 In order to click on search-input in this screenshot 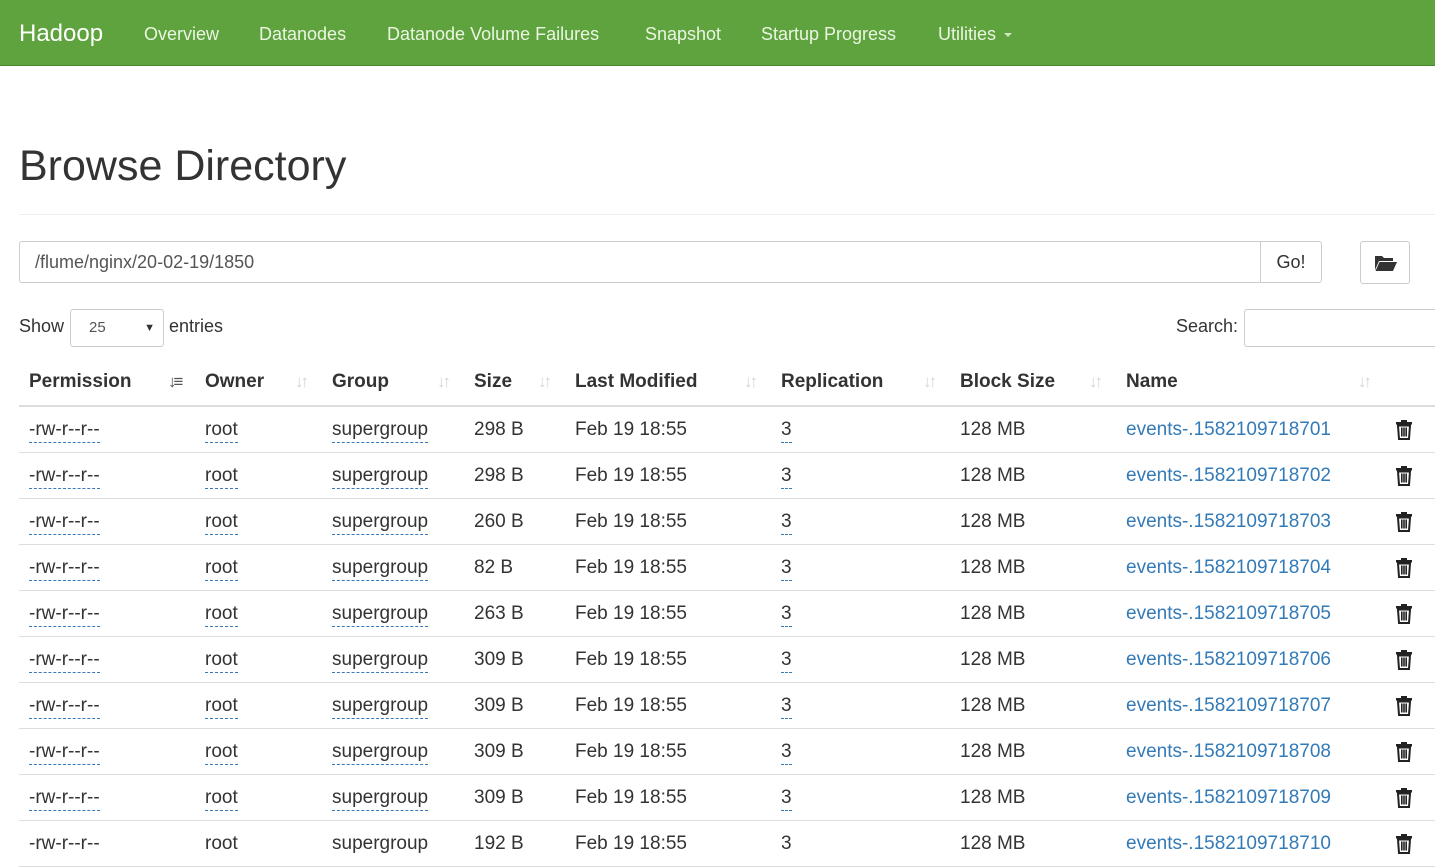, I will do `click(1339, 328)`.